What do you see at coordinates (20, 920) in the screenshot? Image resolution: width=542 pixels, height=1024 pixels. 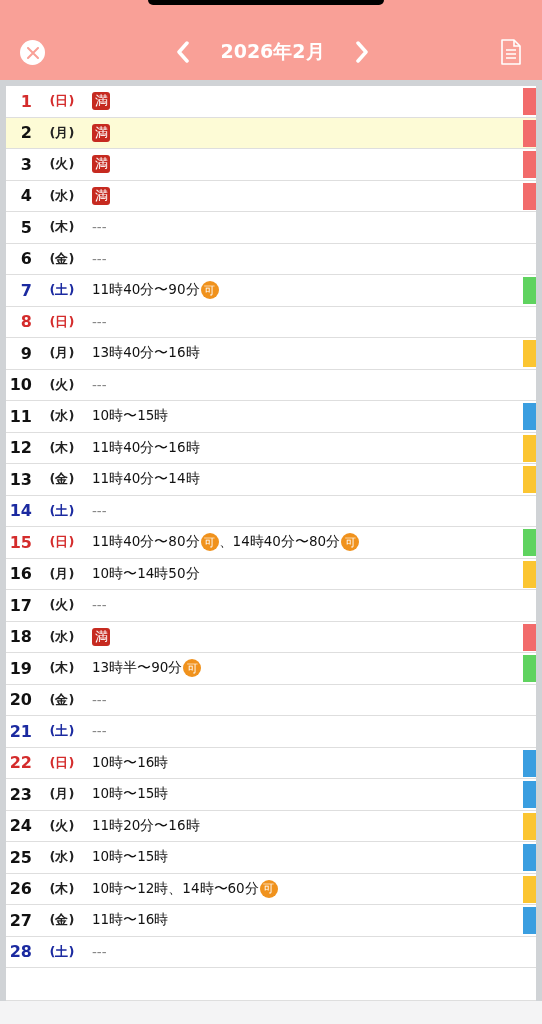 I see `date-number: 27` at bounding box center [20, 920].